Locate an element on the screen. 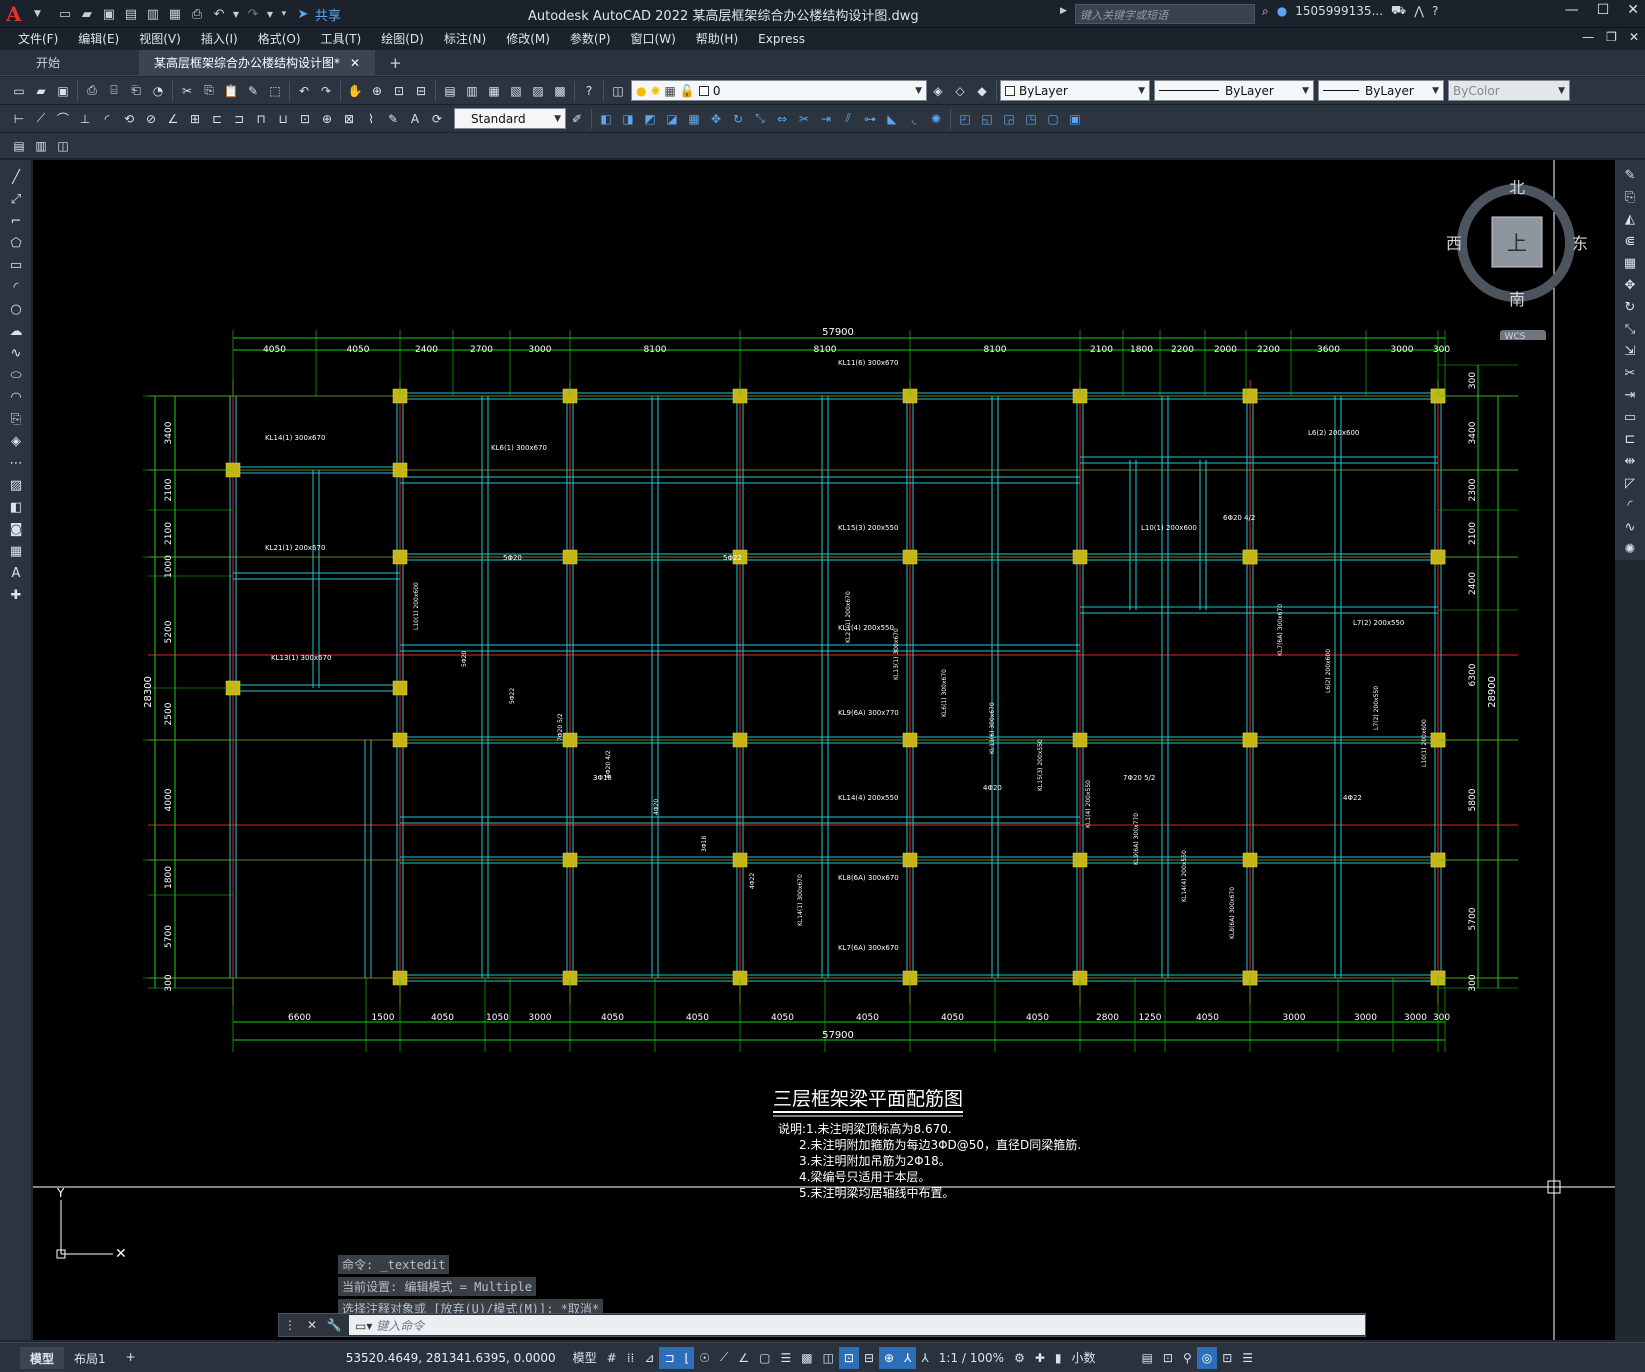 Image resolution: width=1645 pixels, height=1372 pixels. block-editor-icon: ⬚ is located at coordinates (275, 91).